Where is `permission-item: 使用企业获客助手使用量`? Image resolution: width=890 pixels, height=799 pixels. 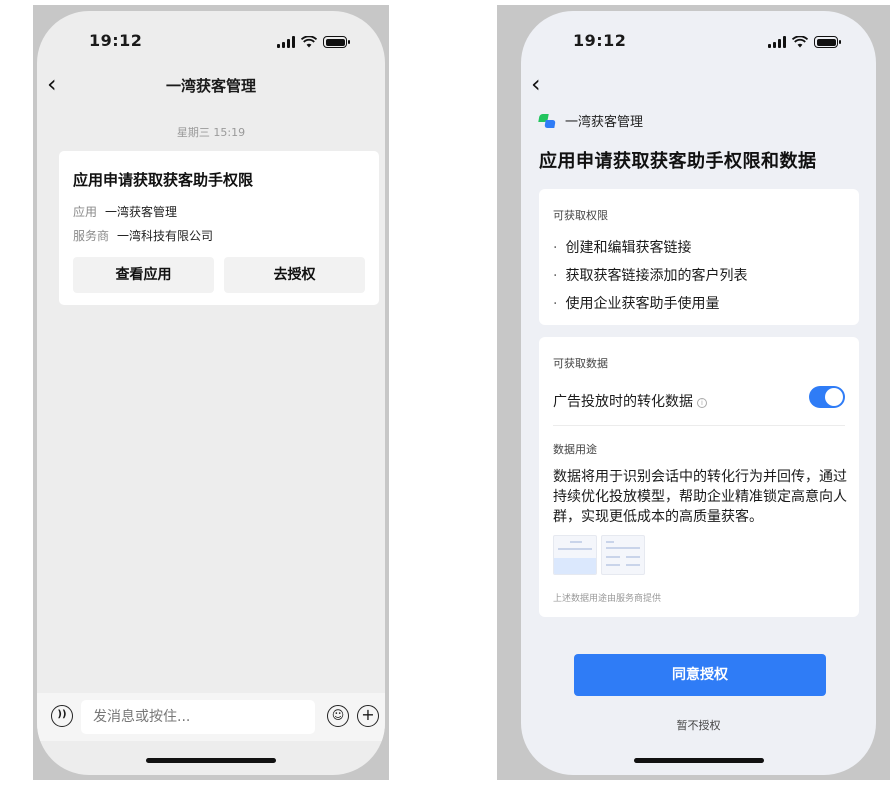 permission-item: 使用企业获客助手使用量 is located at coordinates (636, 303).